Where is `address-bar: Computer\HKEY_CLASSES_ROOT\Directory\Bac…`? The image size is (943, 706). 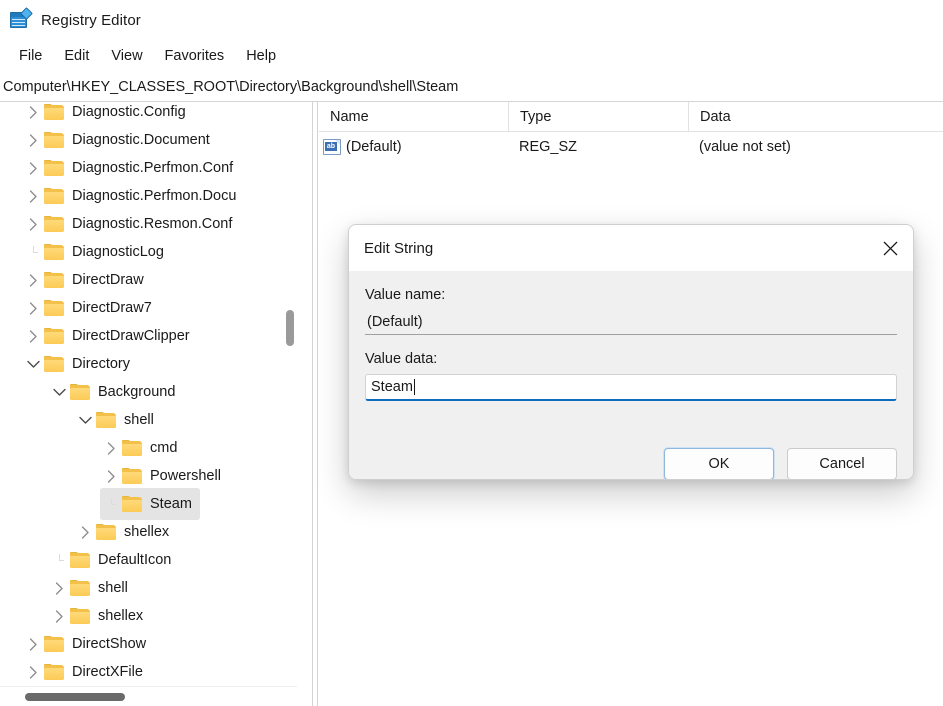
address-bar: Computer\HKEY_CLASSES_ROOT\Directory\Bac… is located at coordinates (471, 87).